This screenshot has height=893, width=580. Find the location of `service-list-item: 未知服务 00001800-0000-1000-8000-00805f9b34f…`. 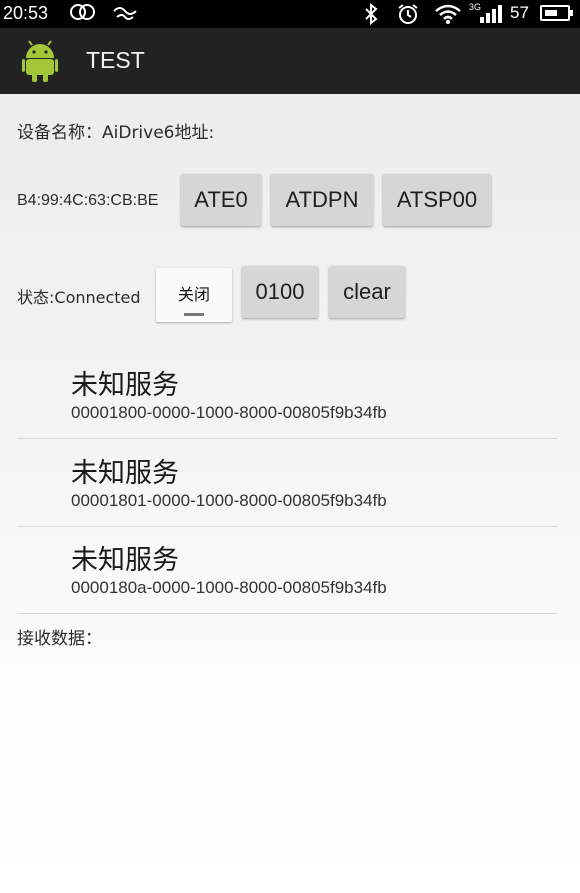

service-list-item: 未知服务 00001800-0000-1000-8000-00805f9b34f… is located at coordinates (287, 395).